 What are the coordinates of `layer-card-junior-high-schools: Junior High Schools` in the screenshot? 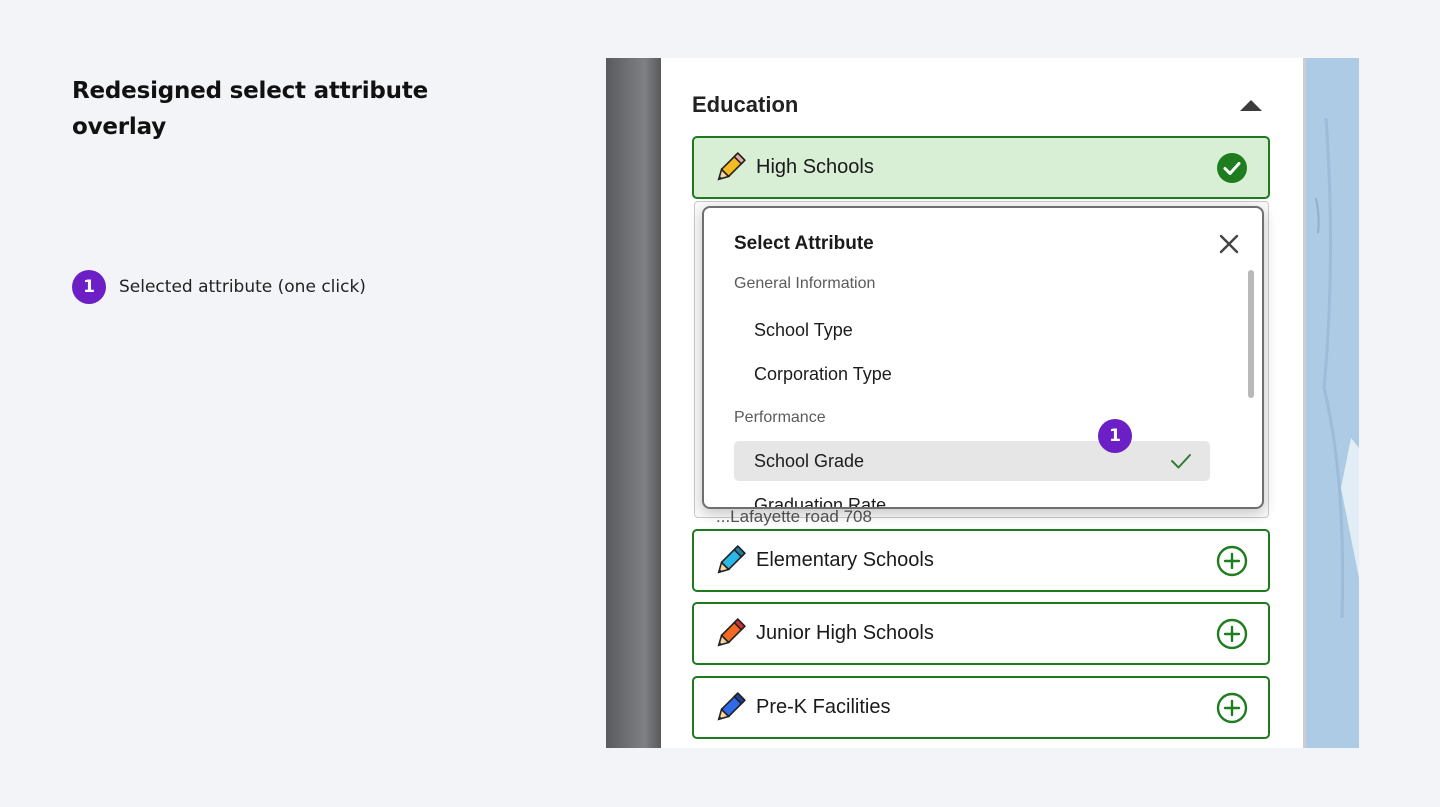 It's located at (981, 633).